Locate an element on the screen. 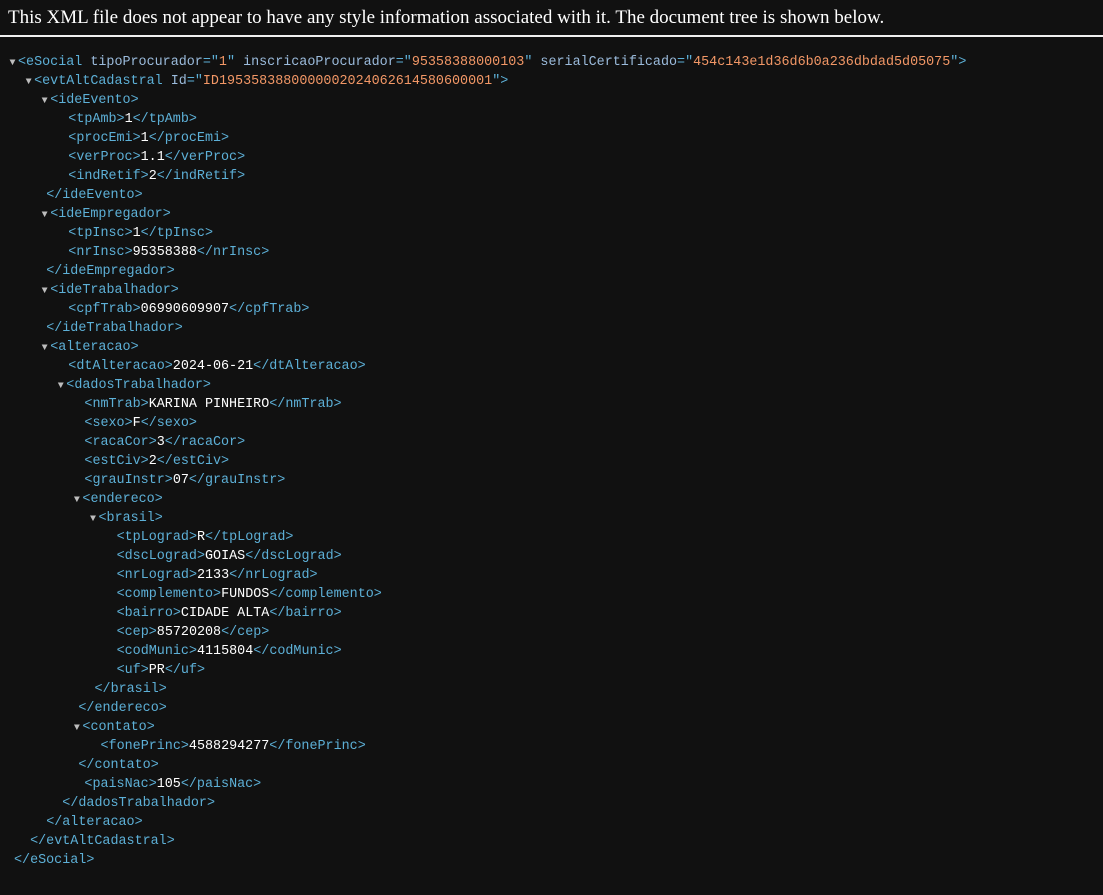 The image size is (1103, 895). element-name: racaCor is located at coordinates (209, 442).